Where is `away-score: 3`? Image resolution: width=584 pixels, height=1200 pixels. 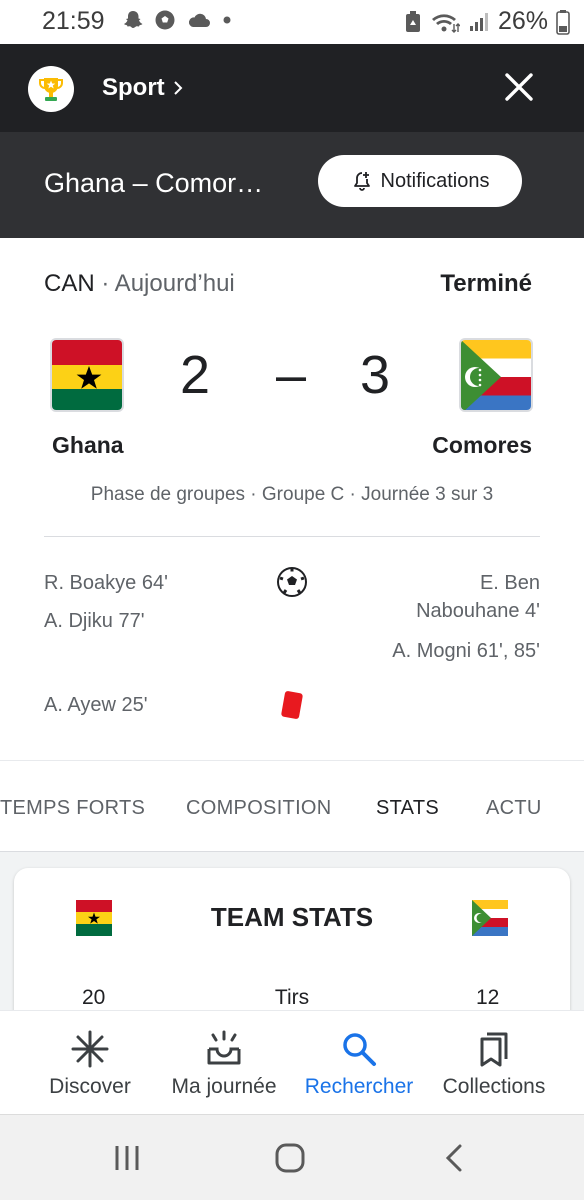 away-score: 3 is located at coordinates (375, 375).